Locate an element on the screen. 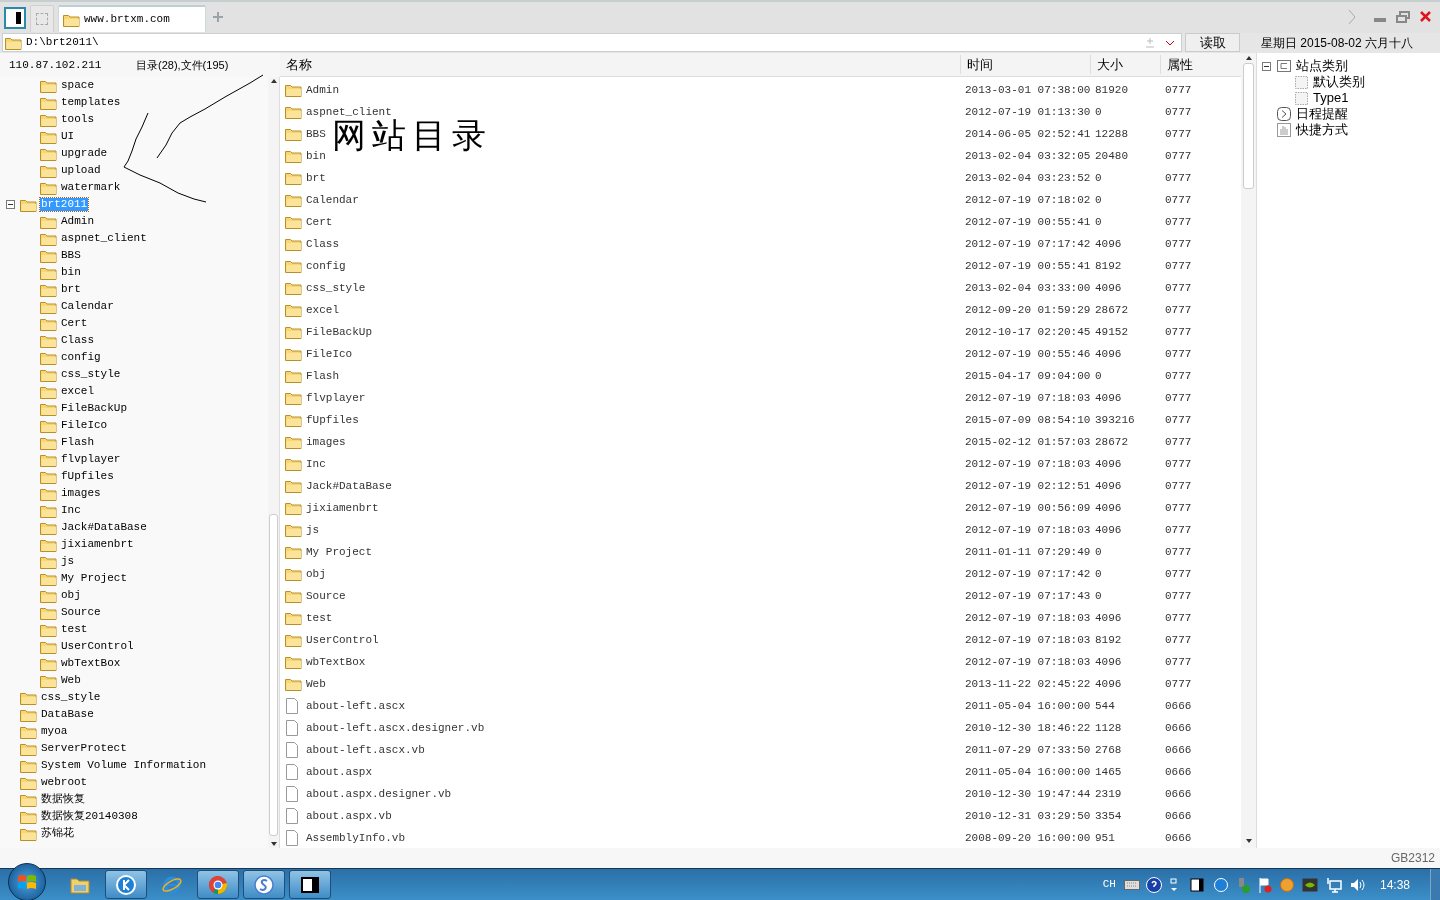  tree-item: upload is located at coordinates (81, 170).